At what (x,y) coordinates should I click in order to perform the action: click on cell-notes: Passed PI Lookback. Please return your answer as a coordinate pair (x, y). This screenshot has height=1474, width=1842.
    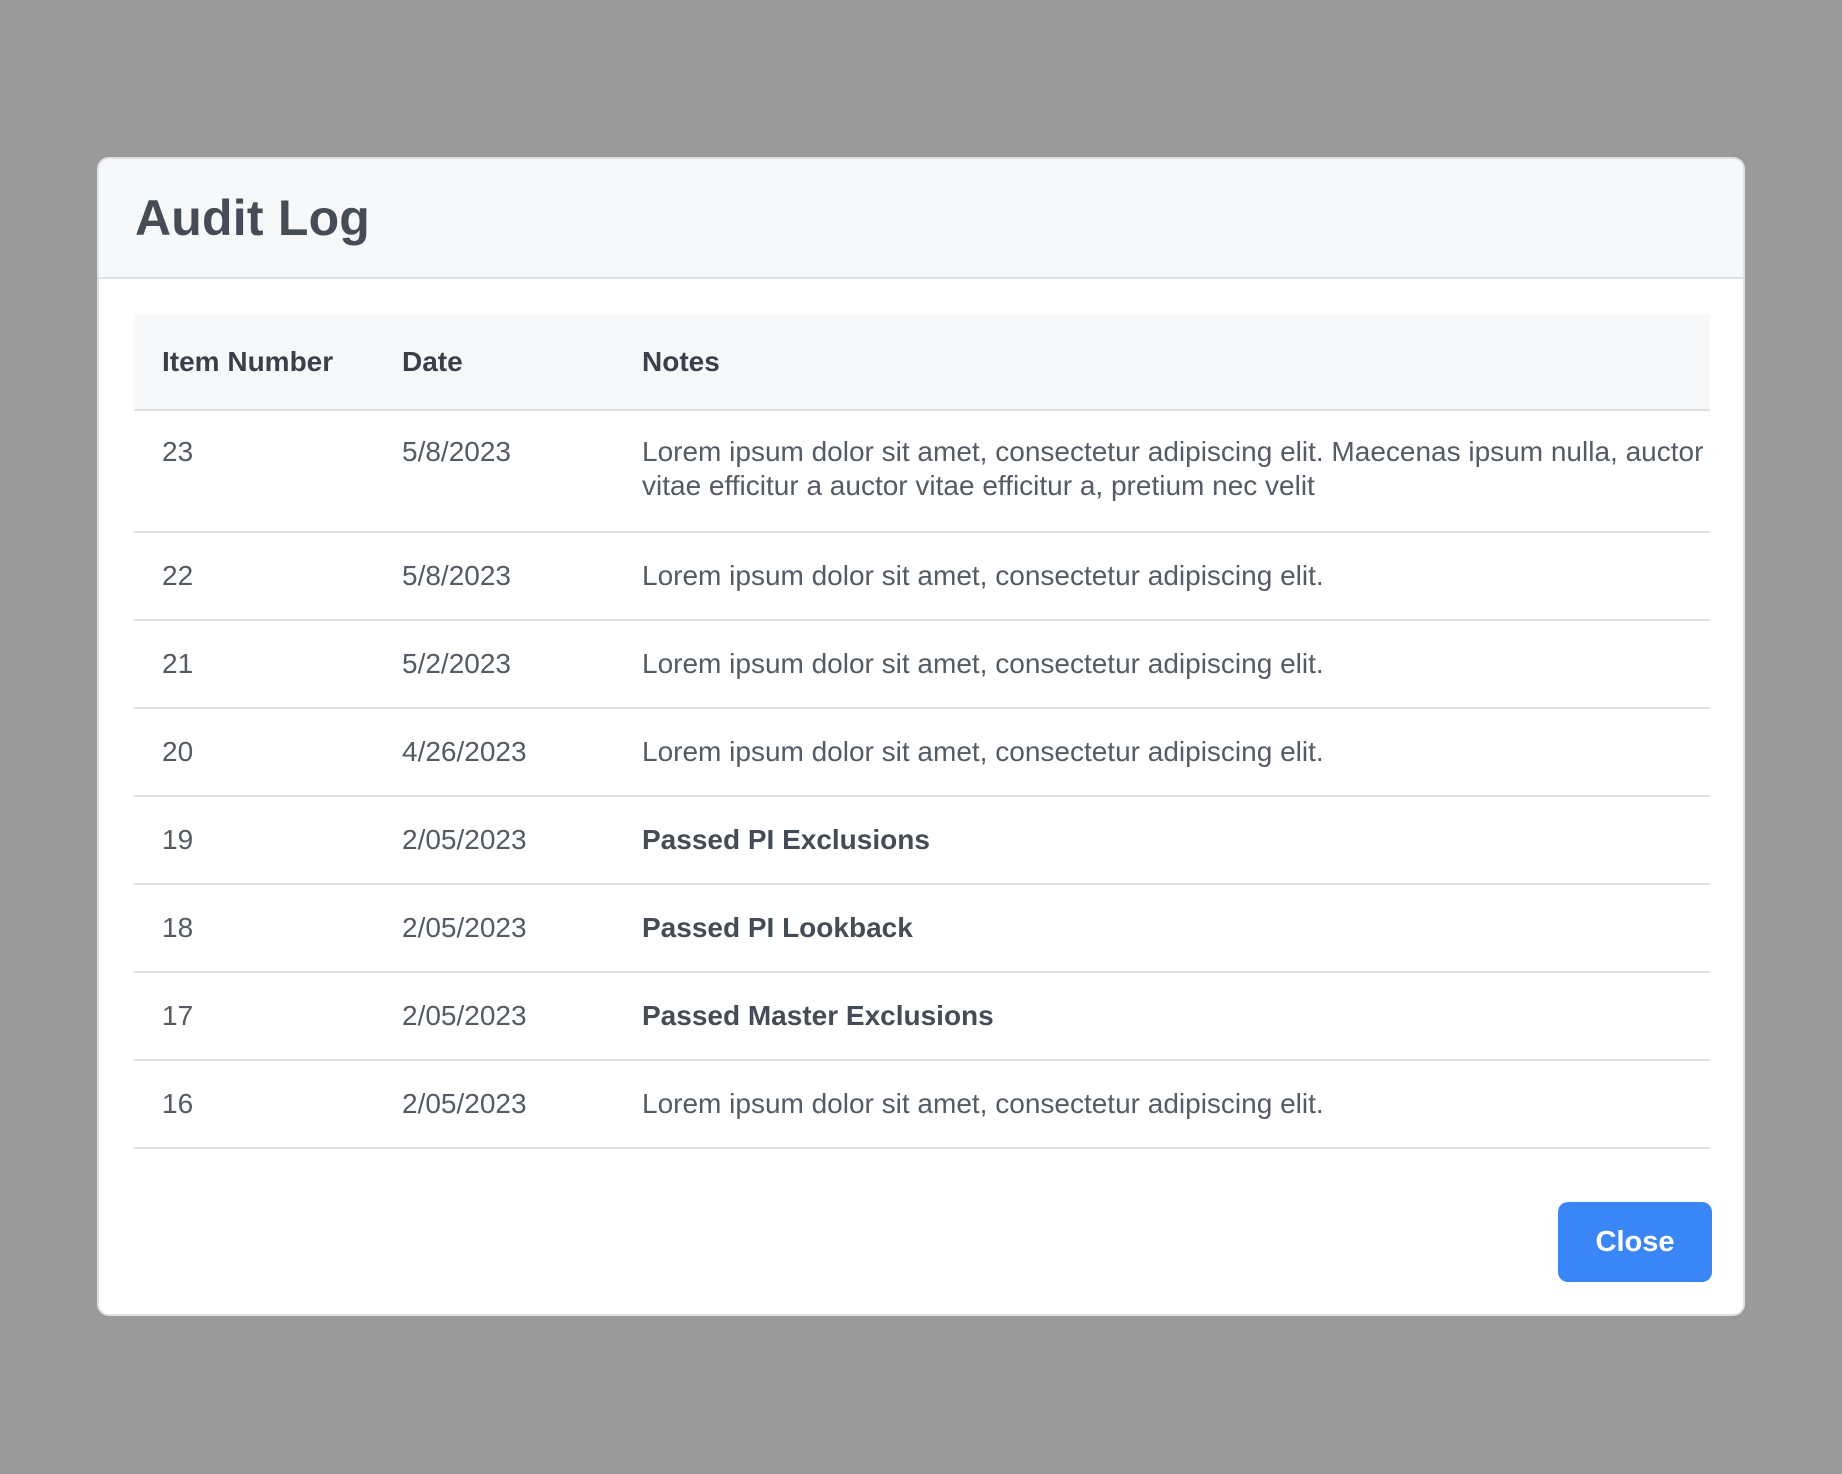
    Looking at the image, I should click on (1162, 928).